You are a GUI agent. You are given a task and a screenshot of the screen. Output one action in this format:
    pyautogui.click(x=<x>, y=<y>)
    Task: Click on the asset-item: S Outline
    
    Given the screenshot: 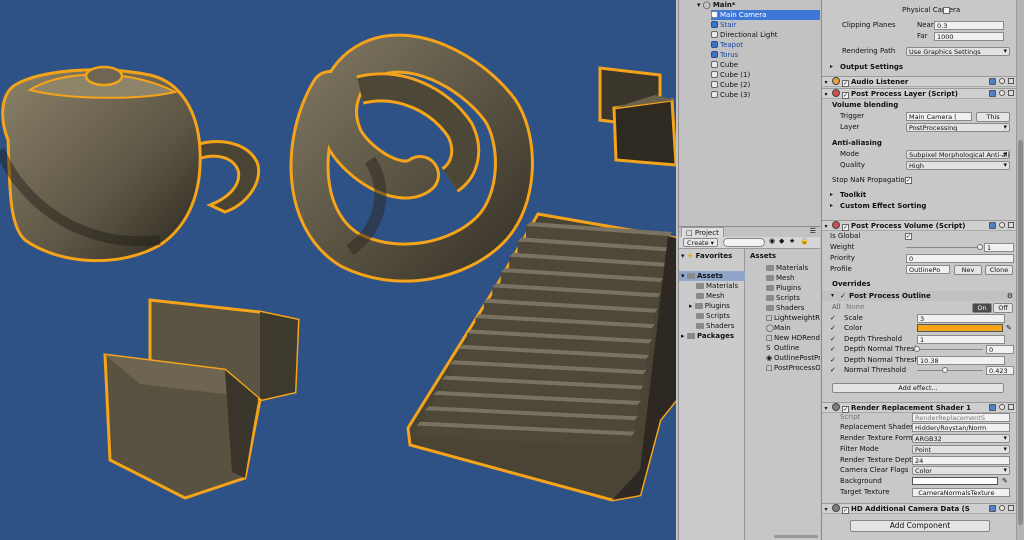 What is the action you would take?
    pyautogui.click(x=782, y=348)
    